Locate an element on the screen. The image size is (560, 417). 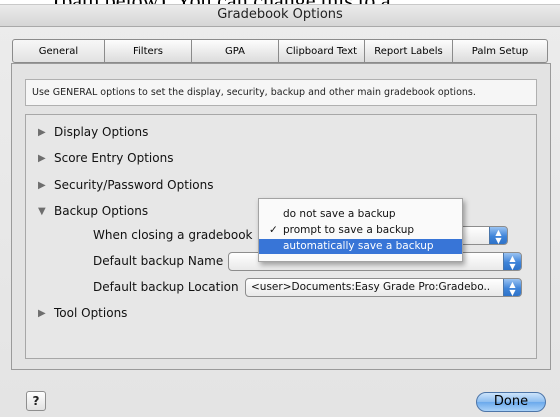
disclosure-down-icon: ▼ is located at coordinates (46, 211).